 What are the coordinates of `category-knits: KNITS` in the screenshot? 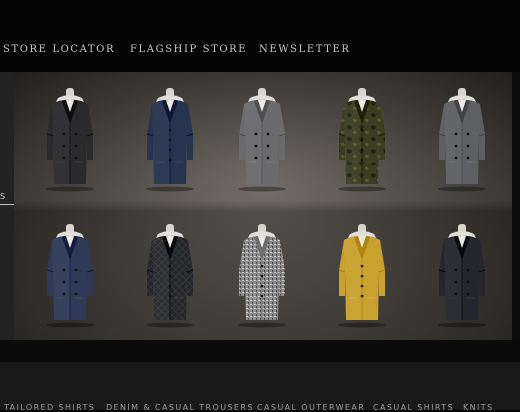 It's located at (478, 407).